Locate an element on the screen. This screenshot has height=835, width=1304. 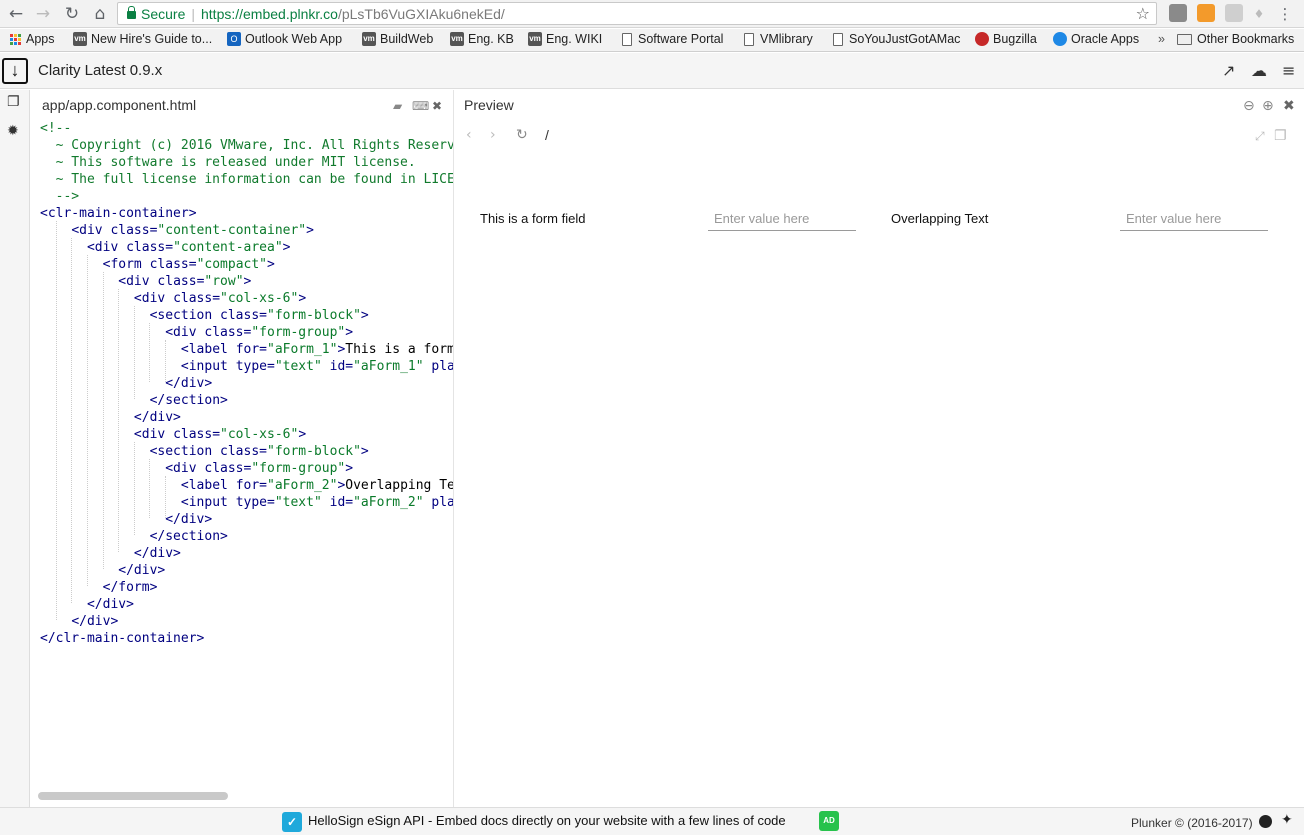
url-path: /pLsTb6VuGXIAku6nekEd/ is located at coordinates (421, 13).